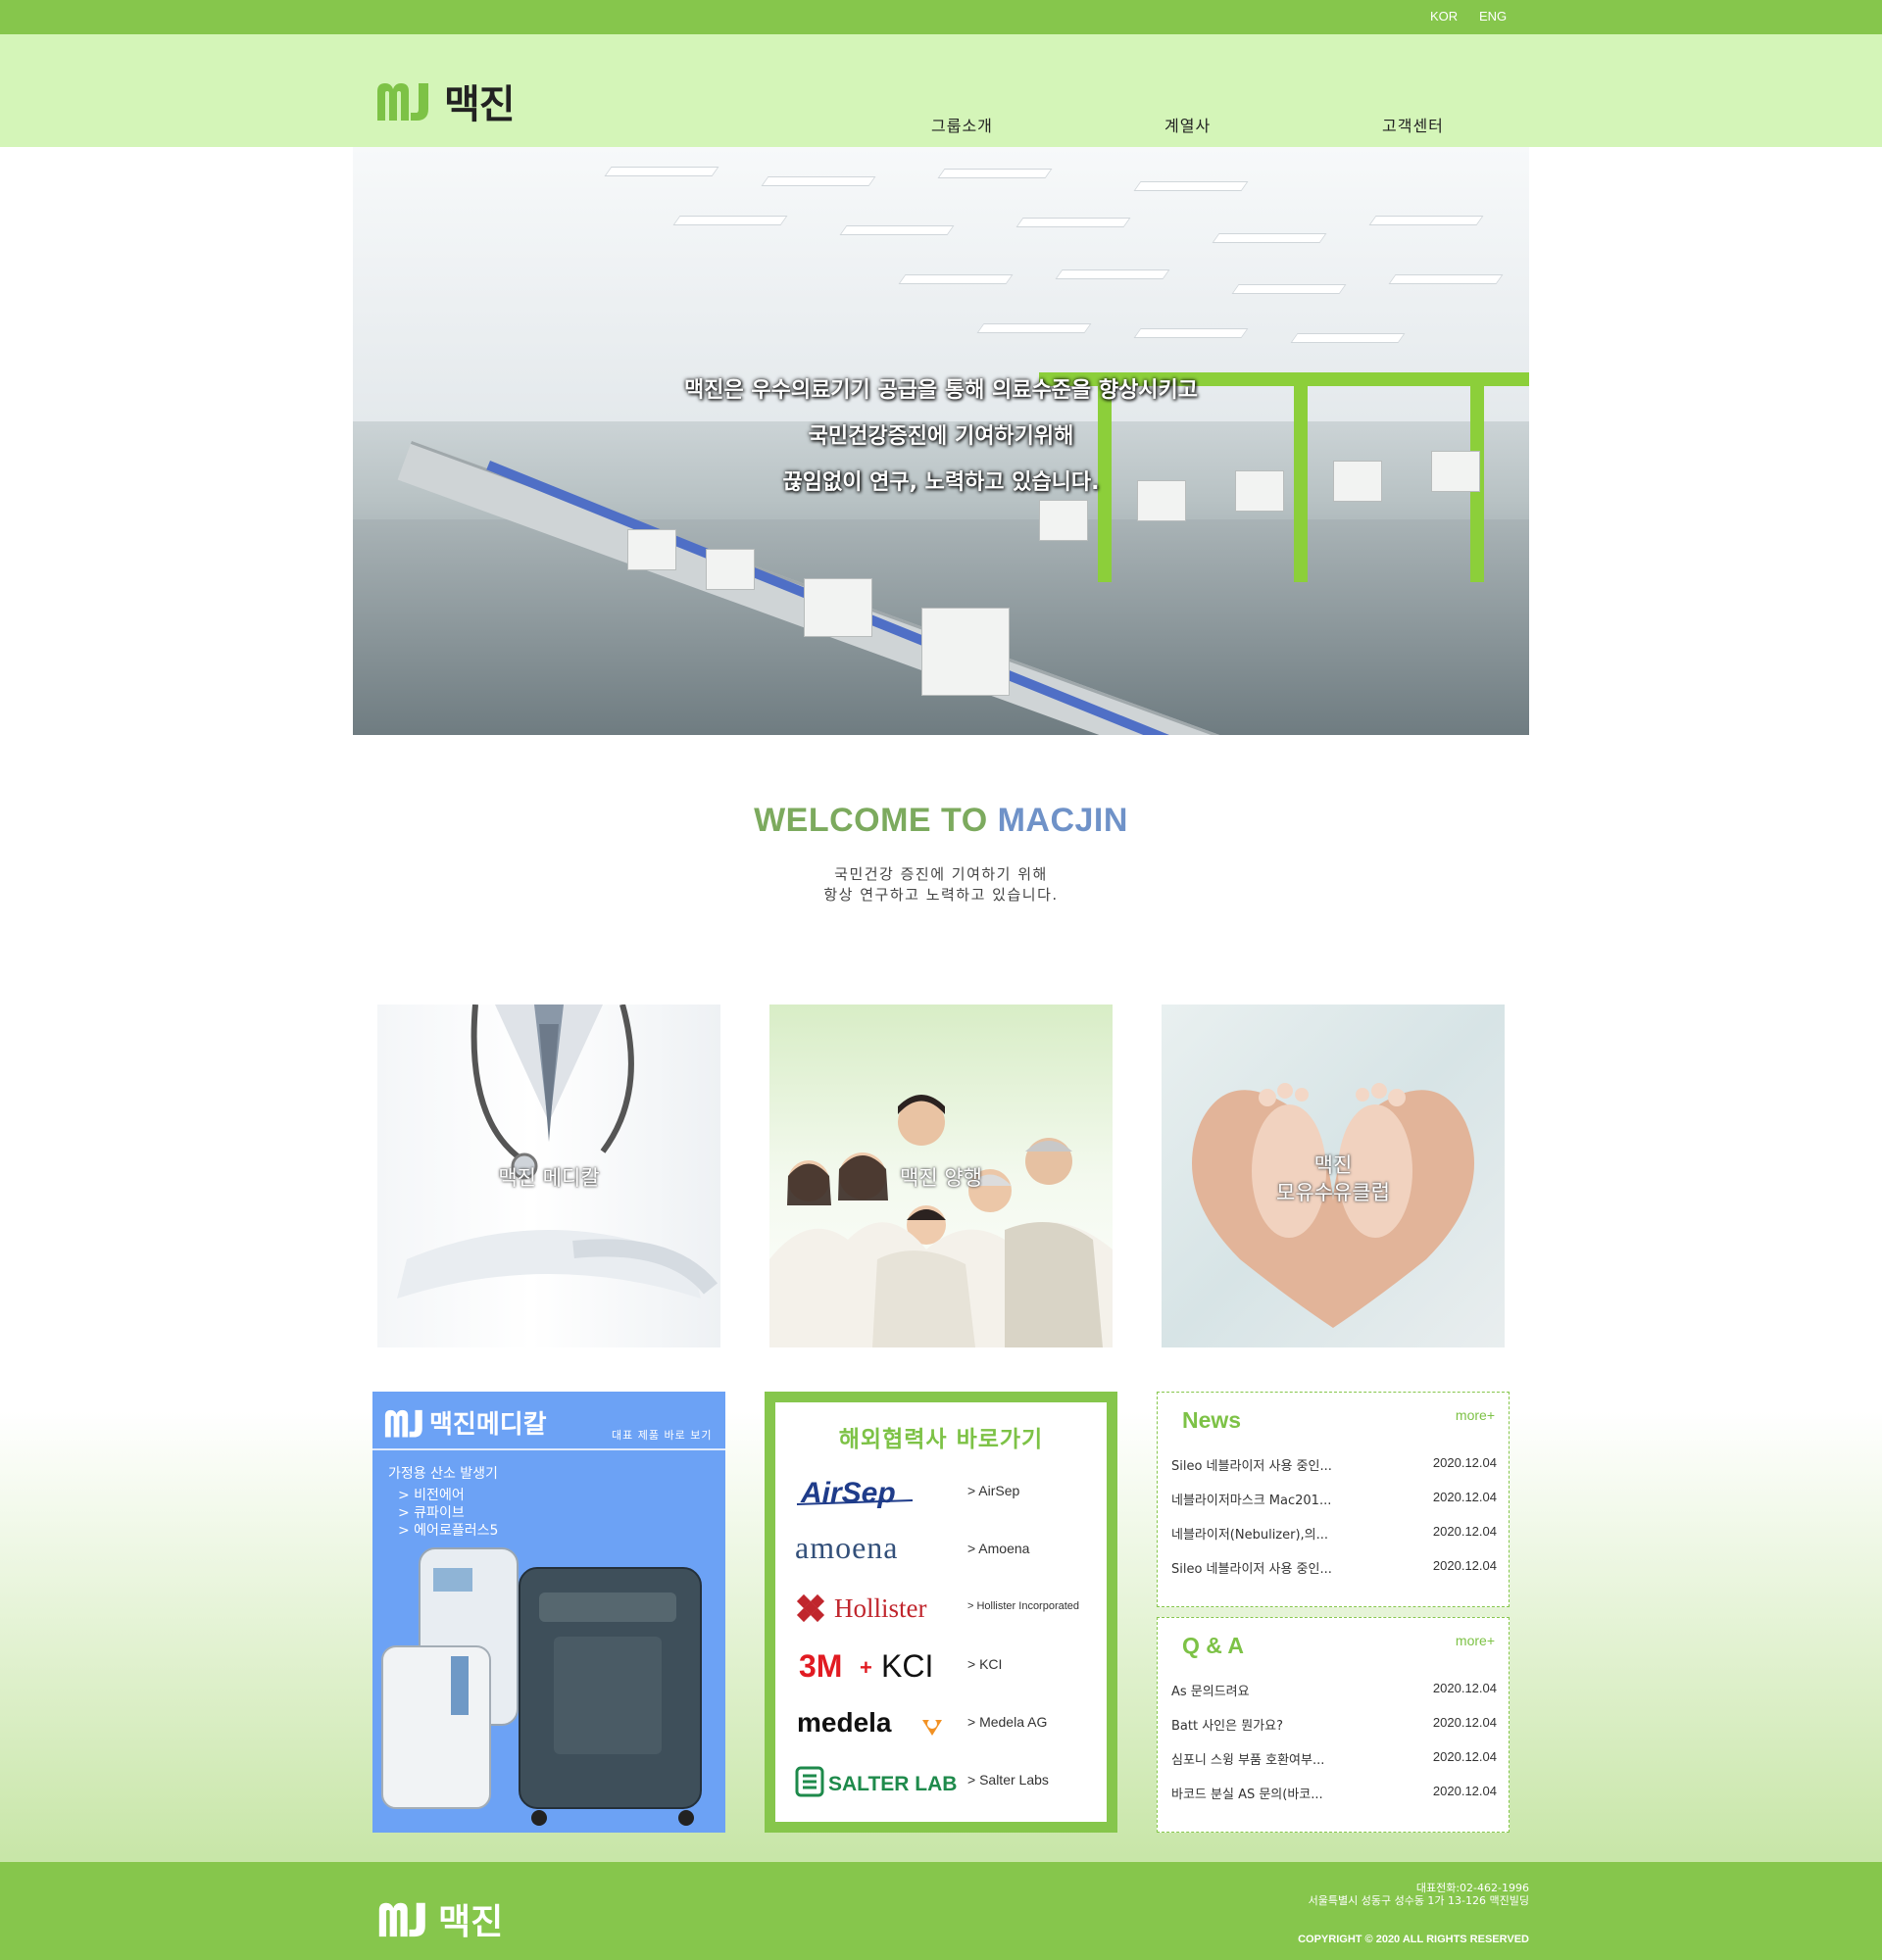 The width and height of the screenshot is (1882, 1960). I want to click on footer-logo: 맥진, so click(440, 1918).